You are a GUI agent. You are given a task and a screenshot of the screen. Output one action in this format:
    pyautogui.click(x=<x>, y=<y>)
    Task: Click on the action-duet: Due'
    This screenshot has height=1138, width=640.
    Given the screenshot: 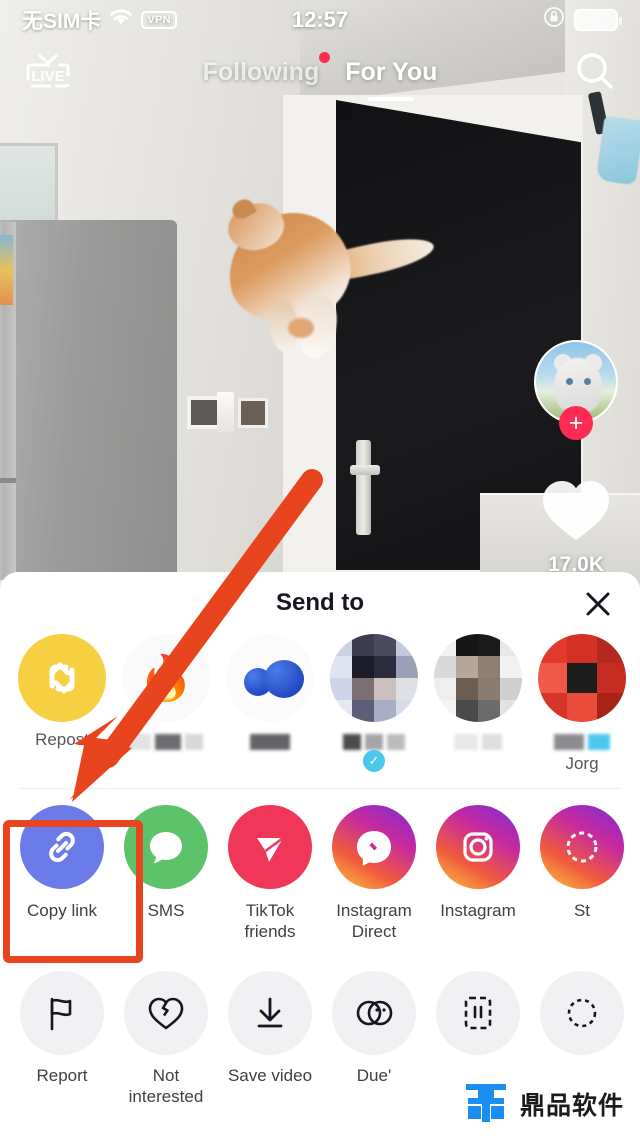 What is the action you would take?
    pyautogui.click(x=374, y=1028)
    